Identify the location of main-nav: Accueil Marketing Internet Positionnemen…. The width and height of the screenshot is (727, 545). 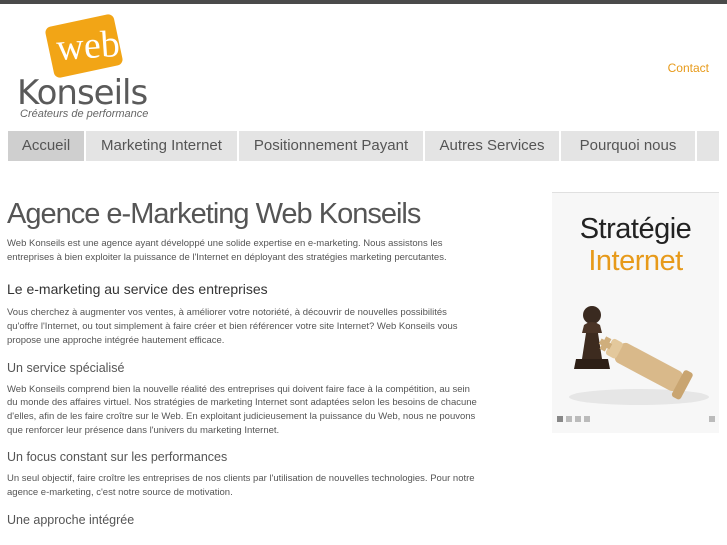
(363, 146).